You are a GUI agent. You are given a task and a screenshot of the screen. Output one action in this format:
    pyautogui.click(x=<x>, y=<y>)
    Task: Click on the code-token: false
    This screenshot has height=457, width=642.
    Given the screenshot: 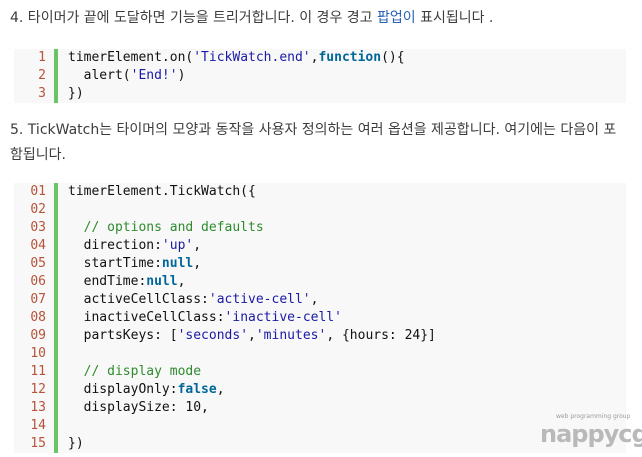 What is the action you would take?
    pyautogui.click(x=197, y=389)
    